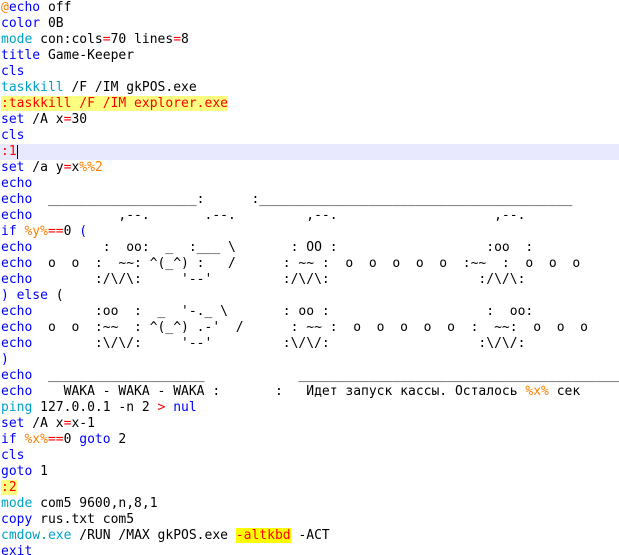 This screenshot has width=619, height=555. Describe the element at coordinates (309, 88) in the screenshot. I see `code-line: taskkill /F /IM gkPOS.exe` at that location.